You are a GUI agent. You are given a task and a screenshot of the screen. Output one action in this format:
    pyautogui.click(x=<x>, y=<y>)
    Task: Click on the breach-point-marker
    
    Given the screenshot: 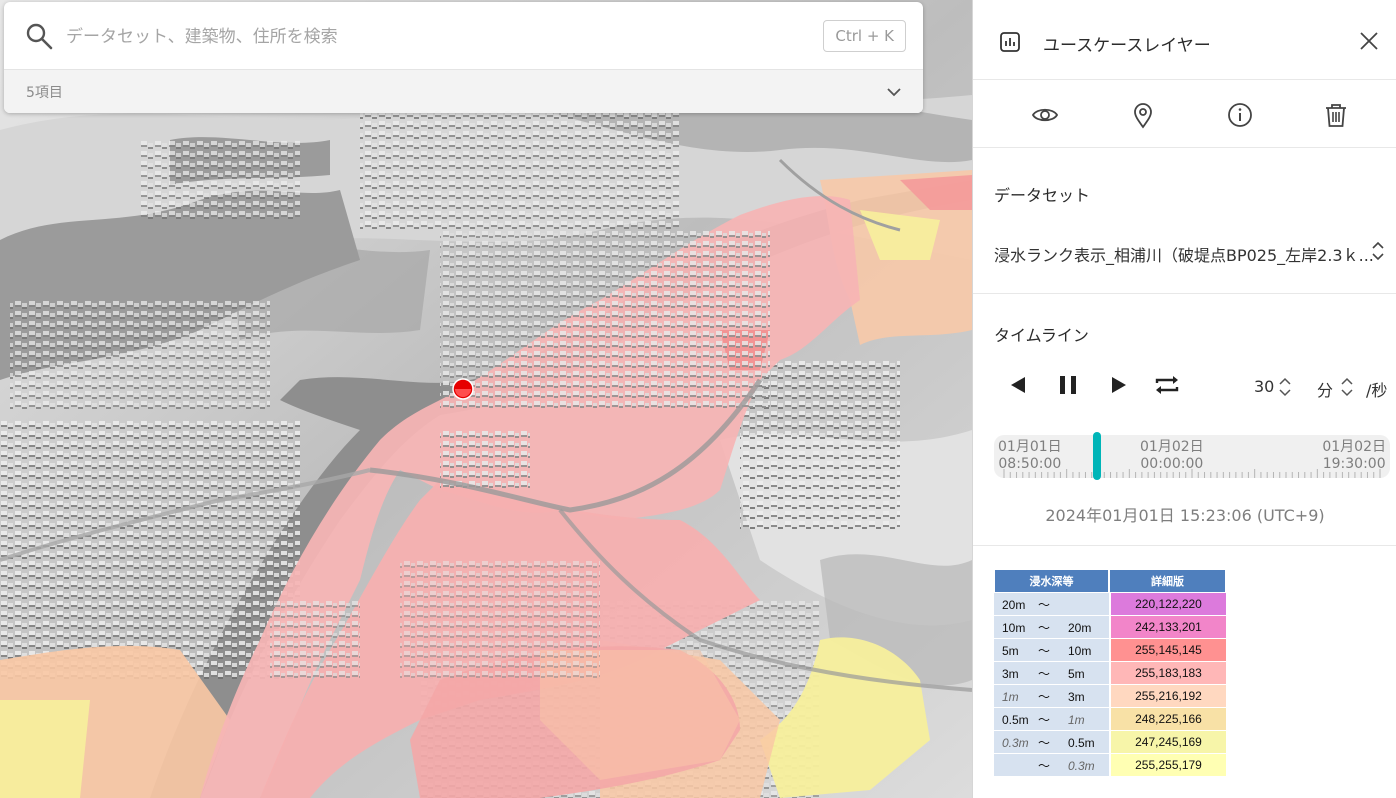 What is the action you would take?
    pyautogui.click(x=463, y=389)
    